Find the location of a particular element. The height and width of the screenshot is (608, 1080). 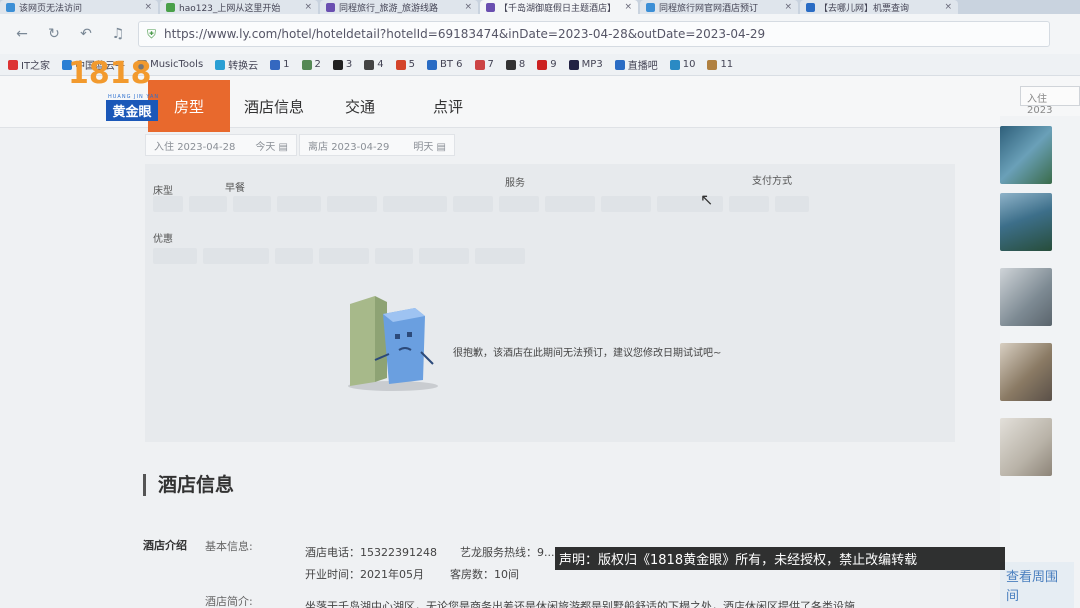

bookmark-item: 1 is located at coordinates (280, 64).